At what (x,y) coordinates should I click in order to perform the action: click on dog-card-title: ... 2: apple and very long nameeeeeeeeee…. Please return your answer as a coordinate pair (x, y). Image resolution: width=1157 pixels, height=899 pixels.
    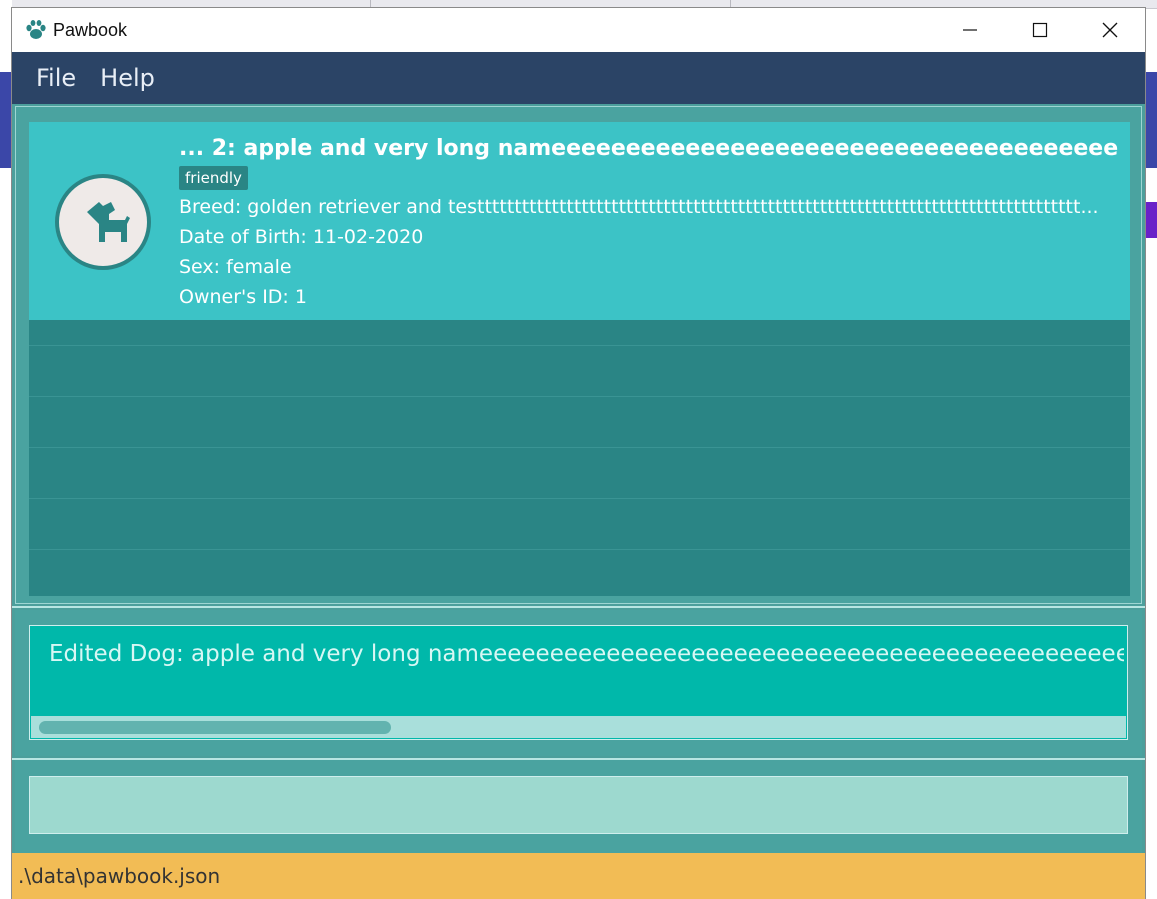
    Looking at the image, I should click on (649, 148).